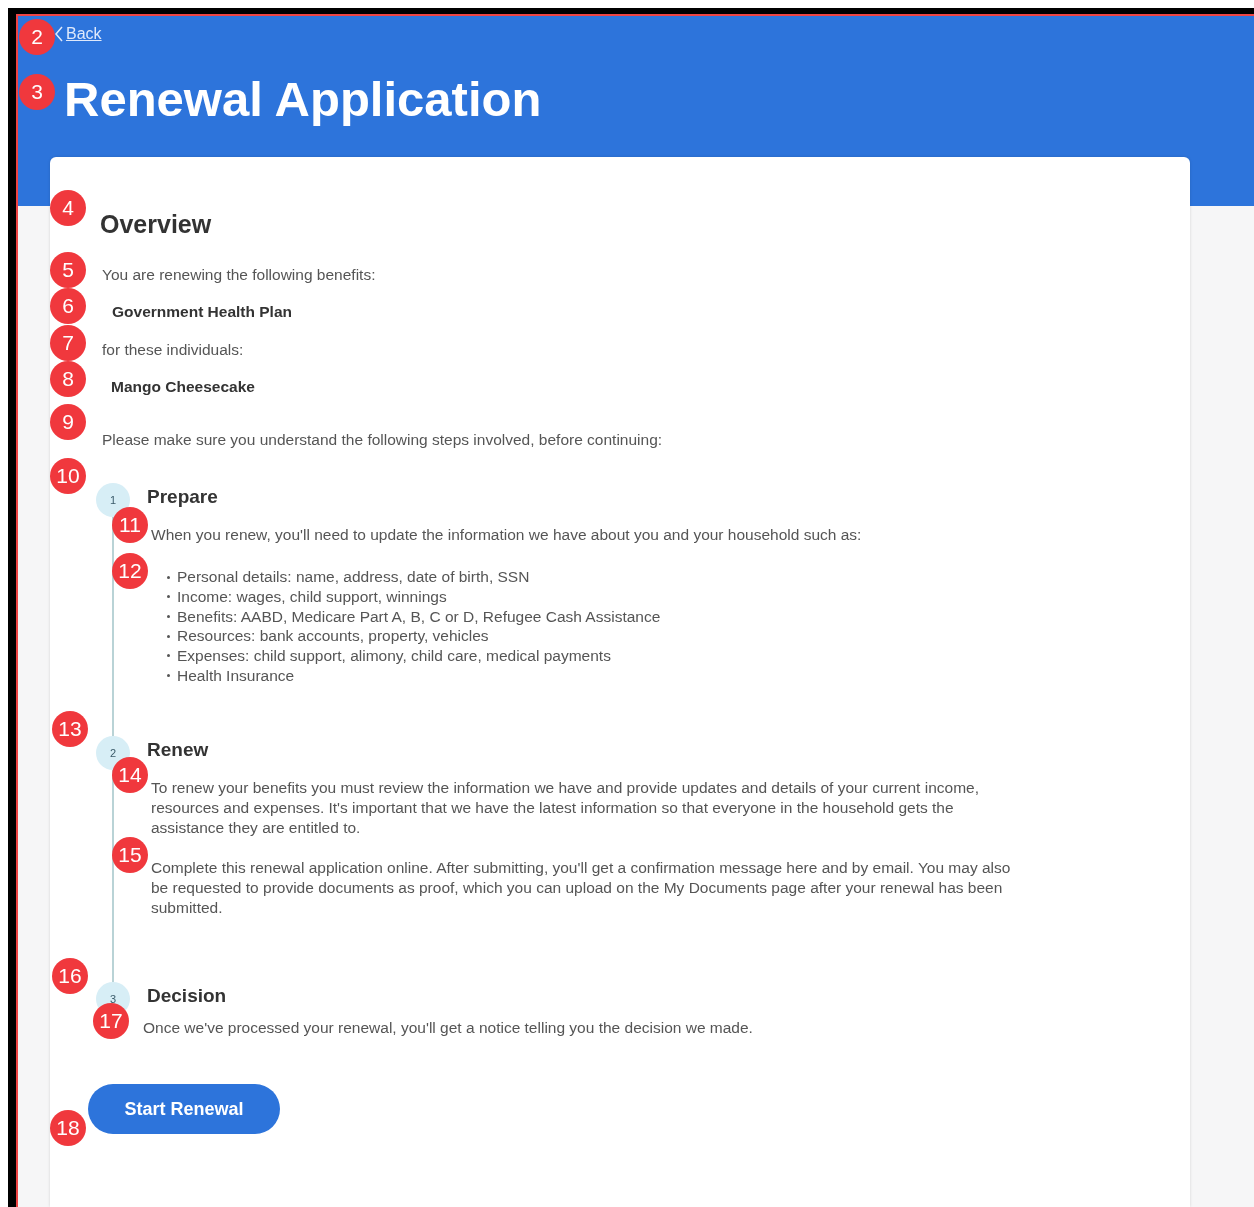  I want to click on bullet-text: Income: wages, child support, winnings, so click(312, 596).